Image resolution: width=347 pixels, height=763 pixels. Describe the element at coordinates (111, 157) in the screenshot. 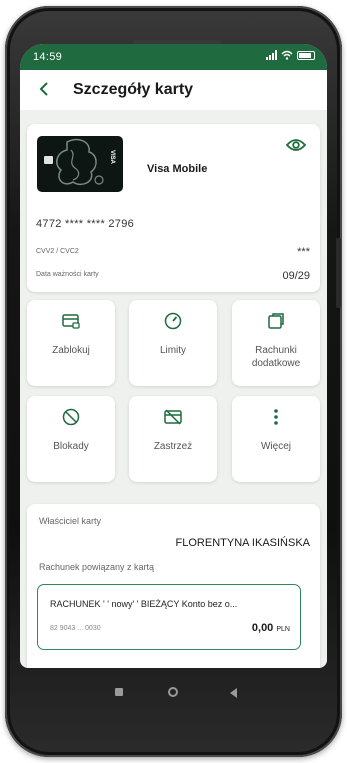

I see `card-brand: VISA` at that location.